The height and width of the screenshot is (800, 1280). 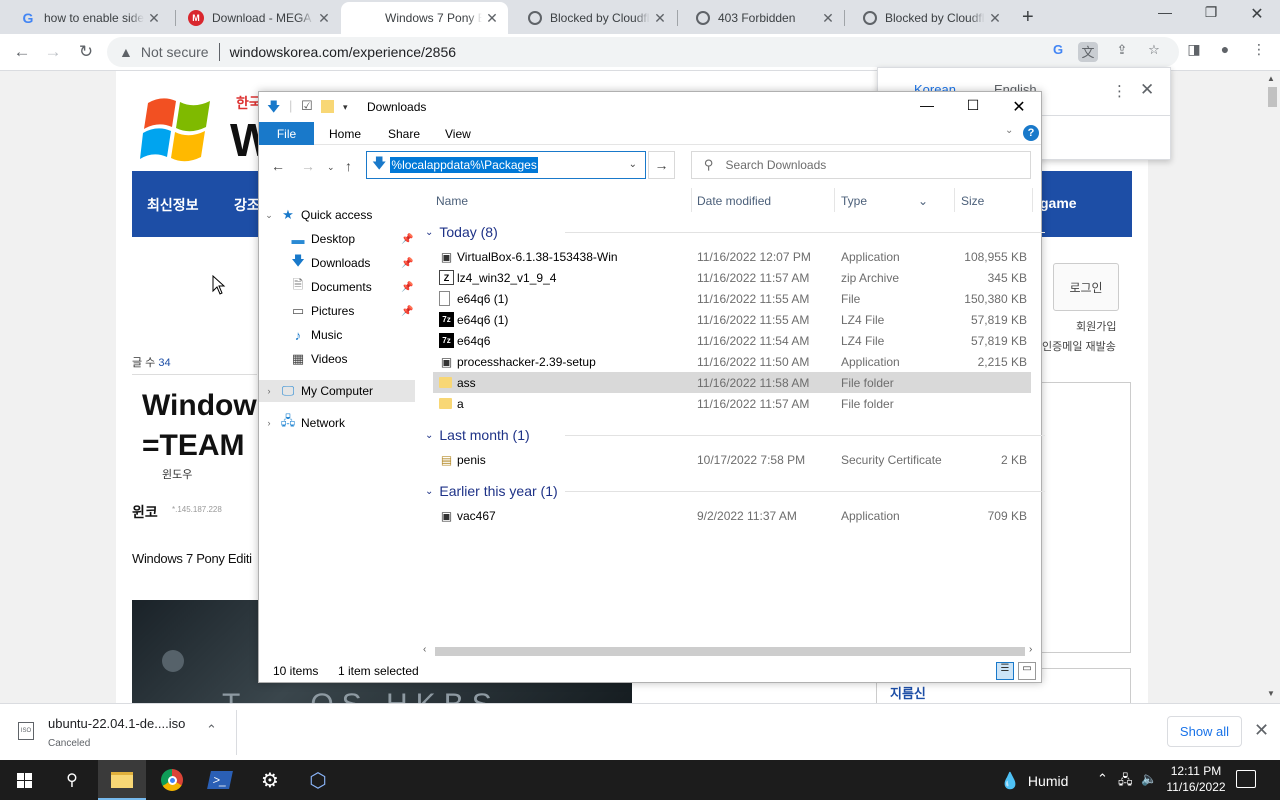 I want to click on maximize-icon: ☐, so click(x=973, y=105).